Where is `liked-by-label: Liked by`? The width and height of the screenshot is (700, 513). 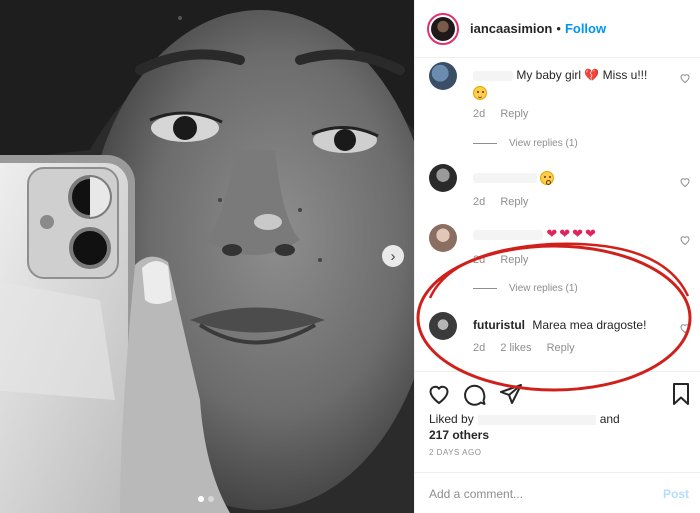
liked-by-label: Liked by is located at coordinates (451, 419).